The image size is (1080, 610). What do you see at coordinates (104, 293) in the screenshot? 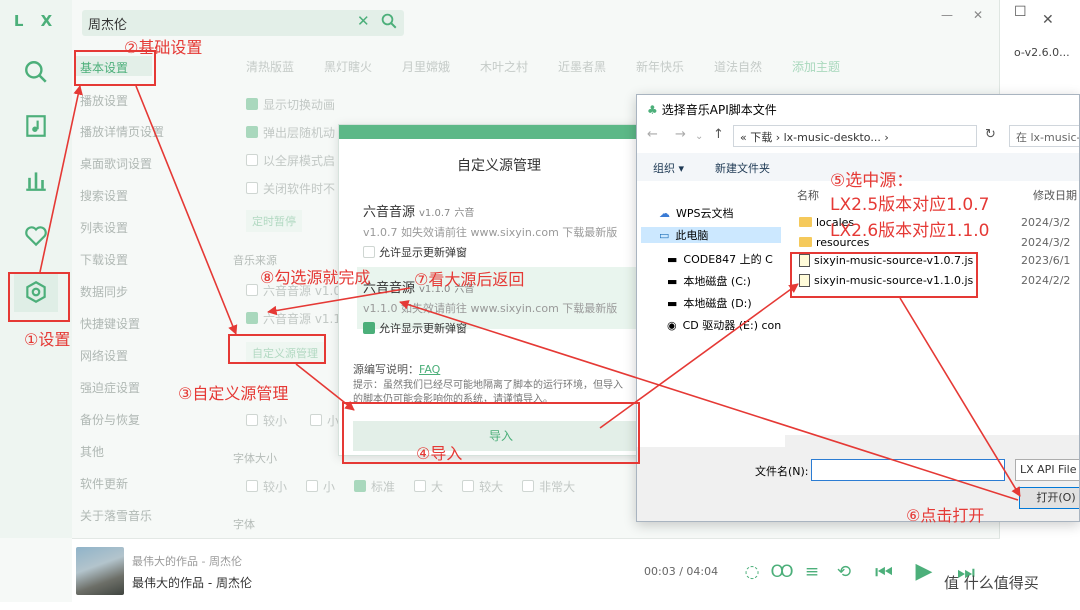
I see `nav-item: 数据同步` at bounding box center [104, 293].